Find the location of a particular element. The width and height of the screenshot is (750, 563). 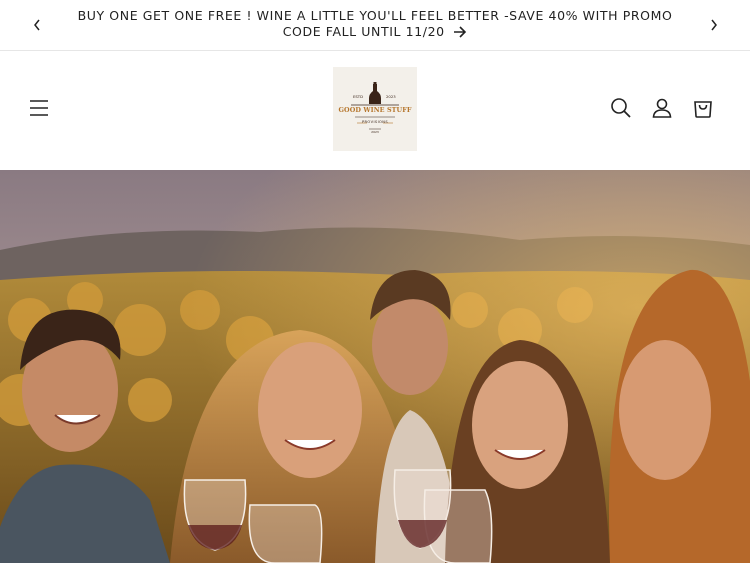

chevron-left-icon is located at coordinates (37, 25).